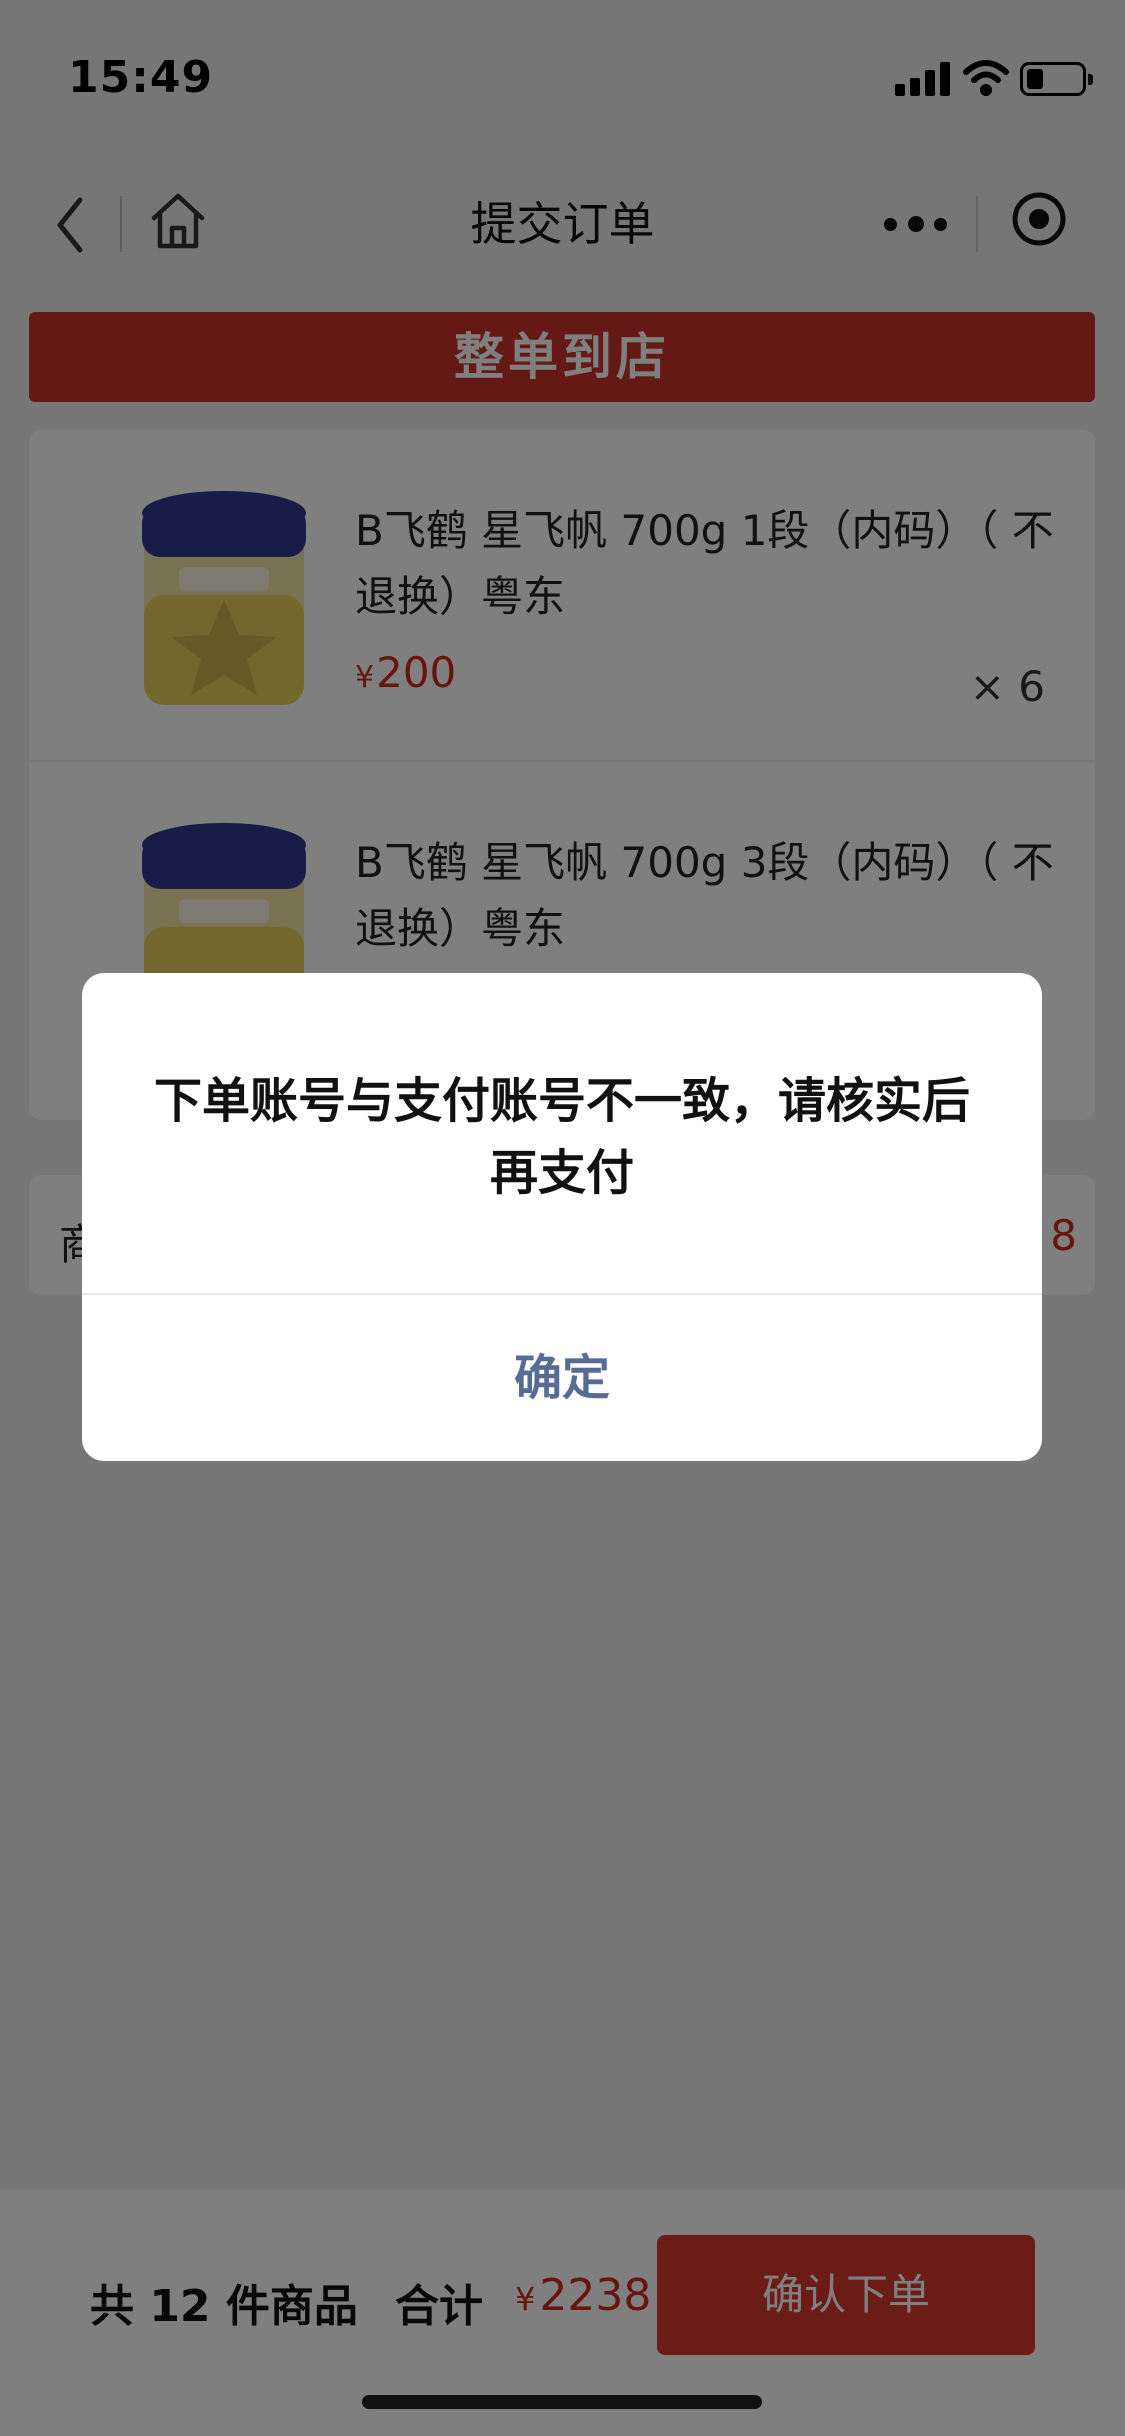 This screenshot has height=2436, width=1125. What do you see at coordinates (562, 1378) in the screenshot?
I see `dialog-confirm-button: 确定` at bounding box center [562, 1378].